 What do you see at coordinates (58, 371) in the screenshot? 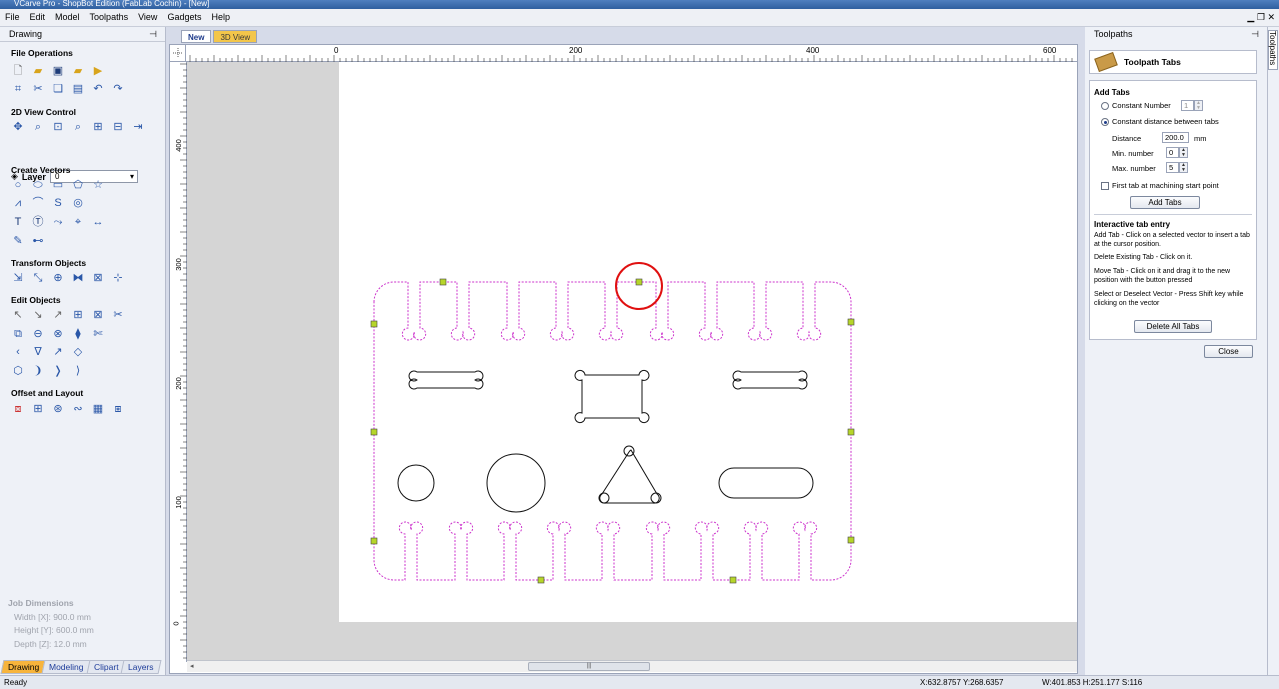
I see `open-vector-icon: ❭` at bounding box center [58, 371].